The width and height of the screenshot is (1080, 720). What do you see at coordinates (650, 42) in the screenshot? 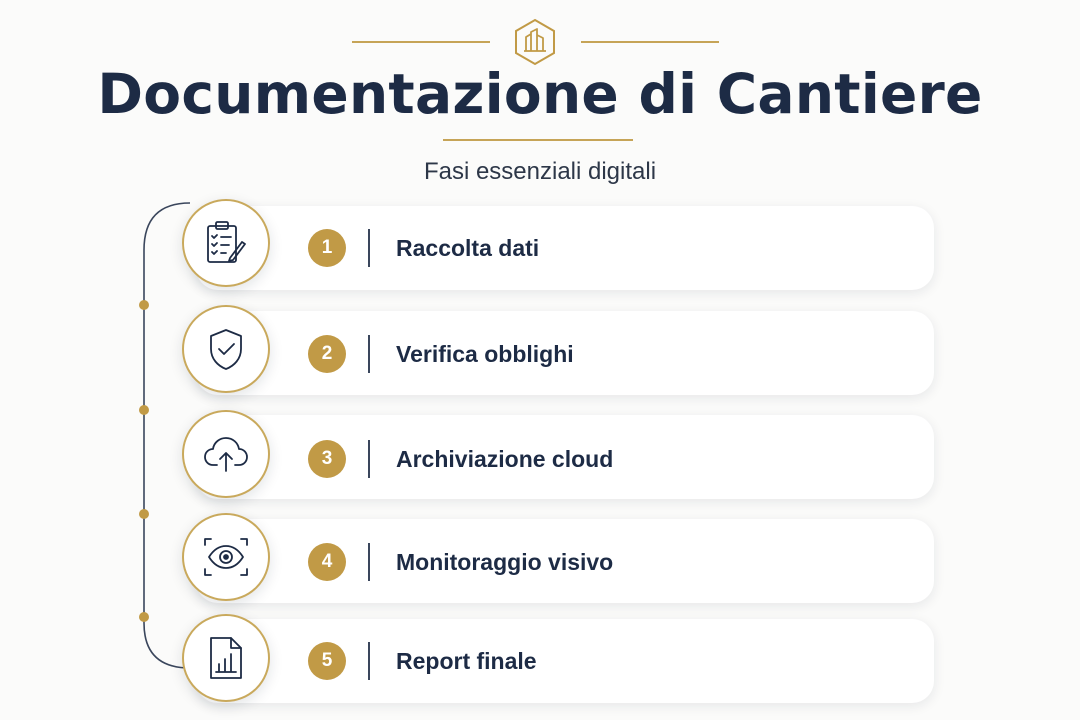
I see `header-divider-right` at bounding box center [650, 42].